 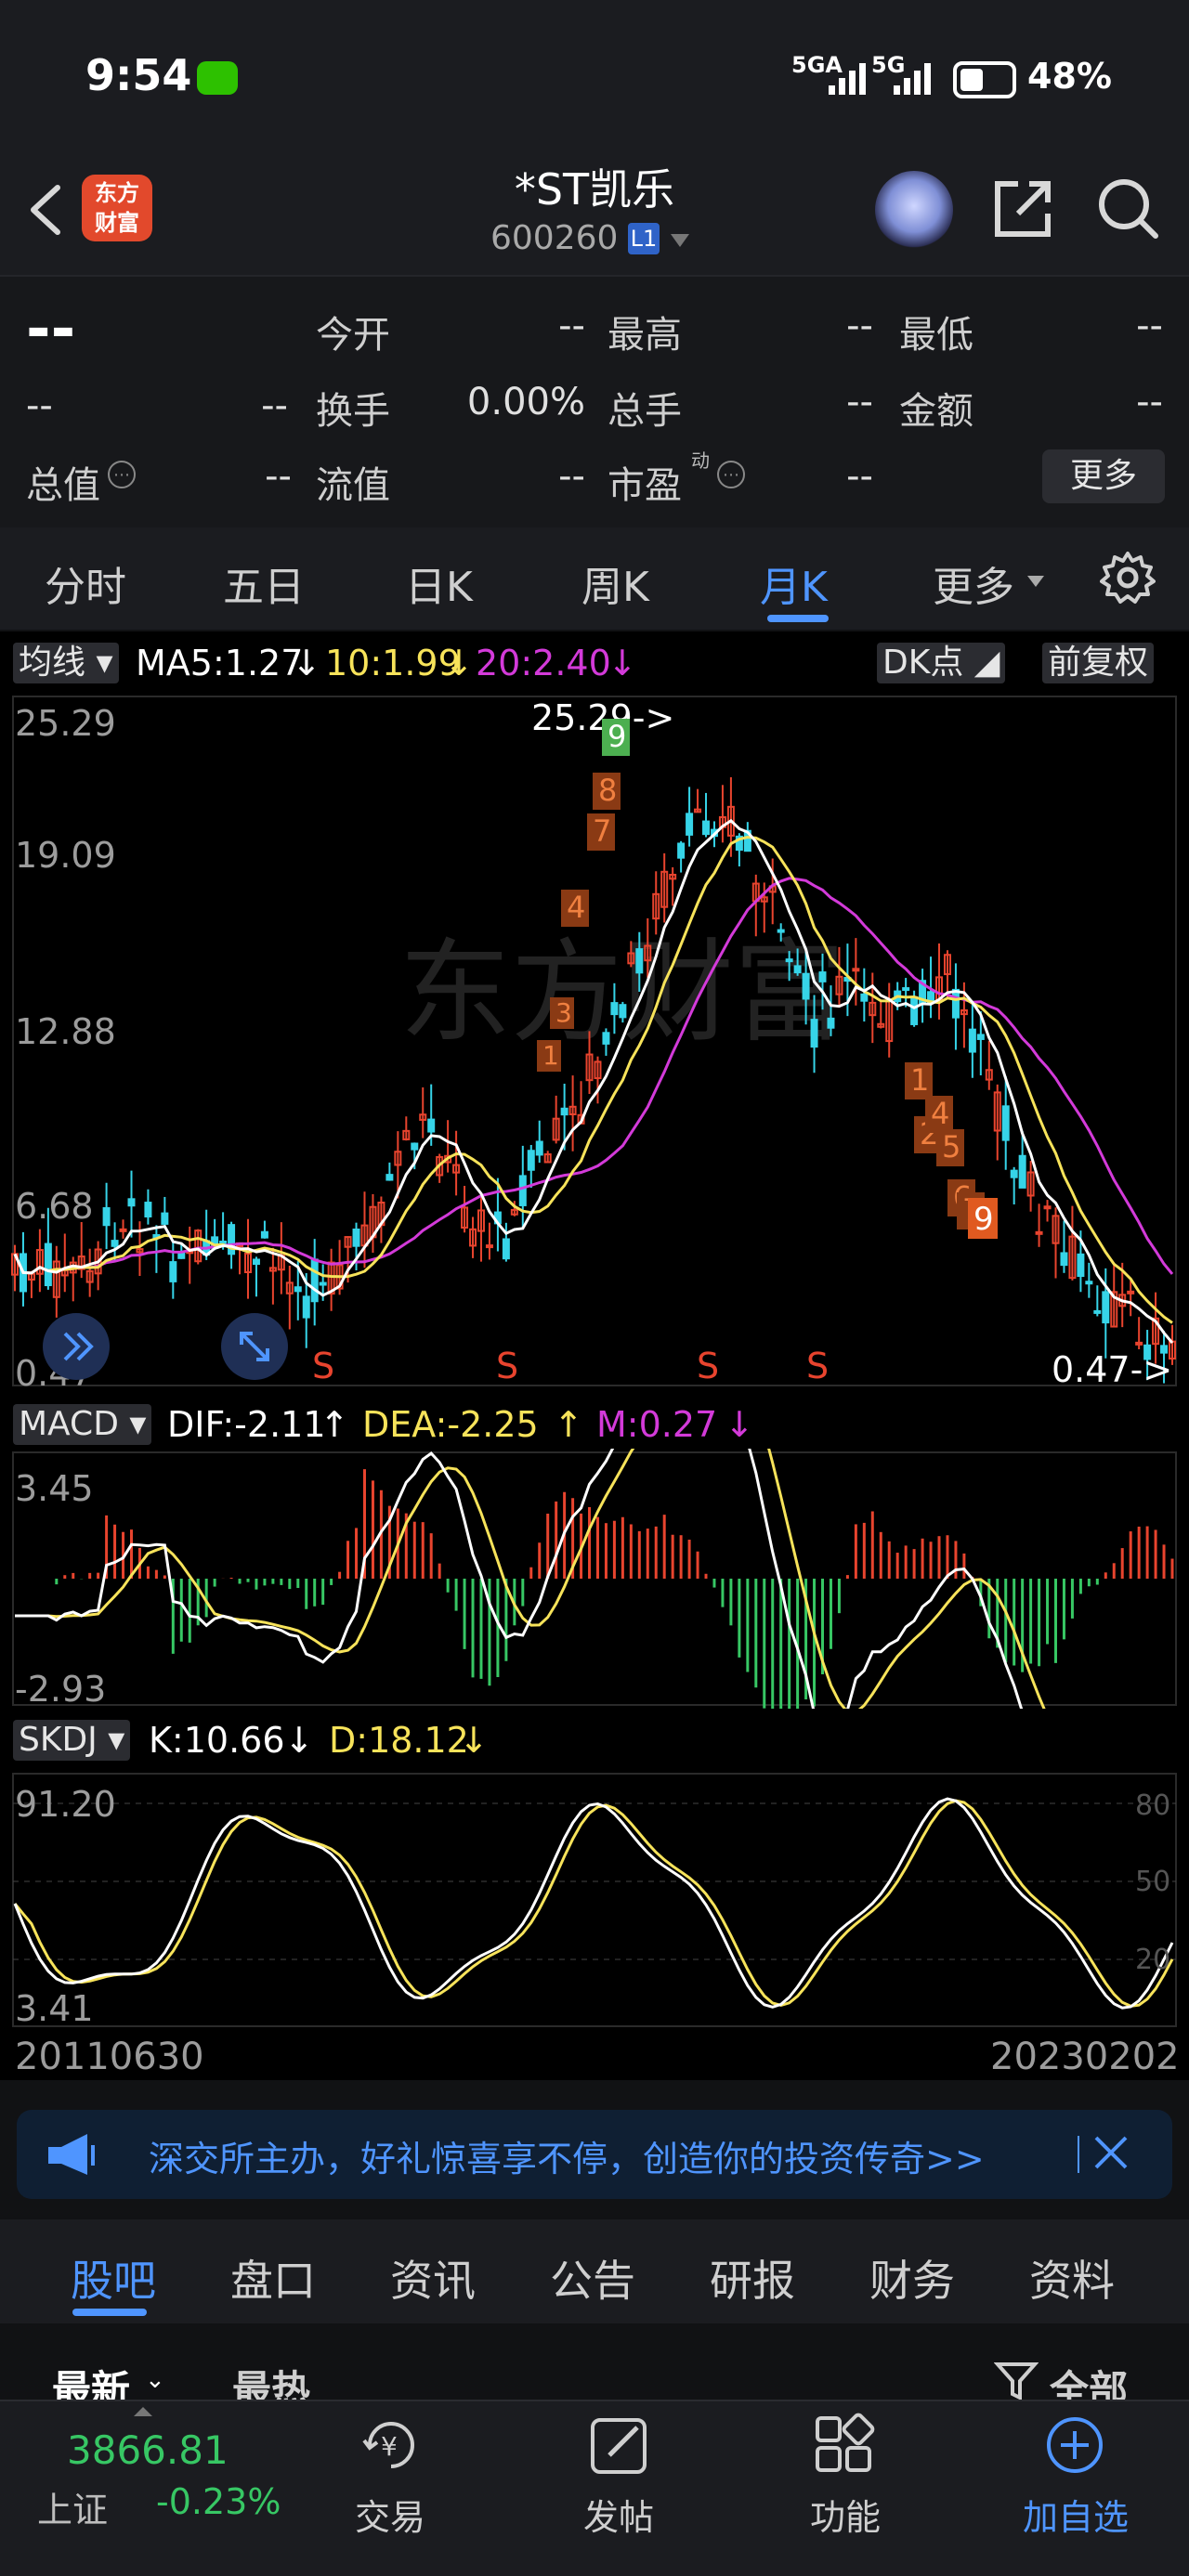 What do you see at coordinates (255, 1346) in the screenshot?
I see `fullscreen-icon` at bounding box center [255, 1346].